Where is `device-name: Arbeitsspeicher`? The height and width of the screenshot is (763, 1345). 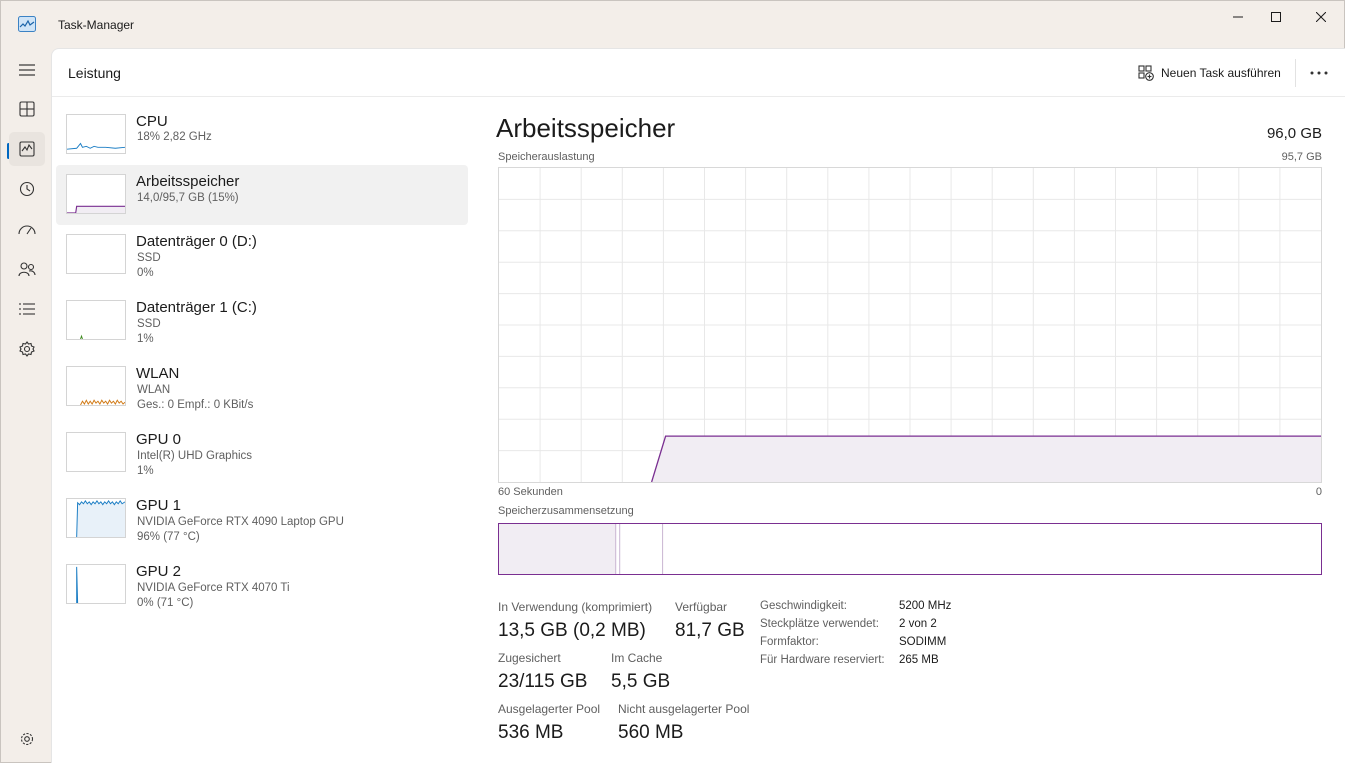 device-name: Arbeitsspeicher is located at coordinates (188, 181).